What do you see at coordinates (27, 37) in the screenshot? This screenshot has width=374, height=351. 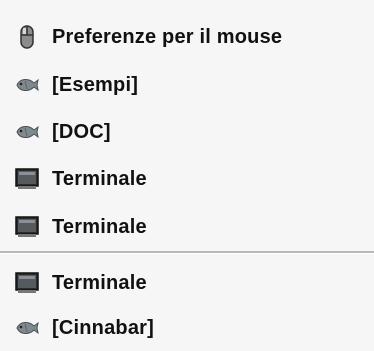 I see `mouse-icon` at bounding box center [27, 37].